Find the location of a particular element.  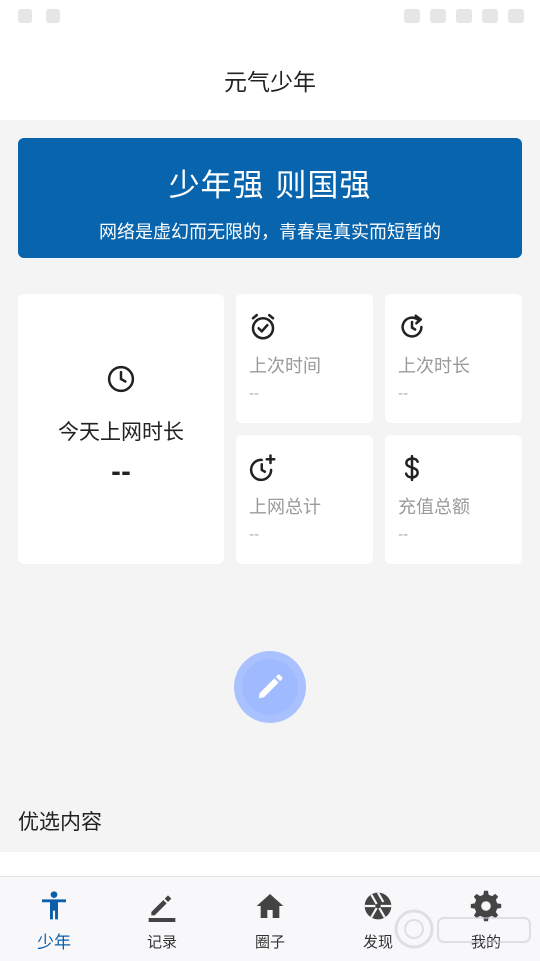

clock-plus-icon is located at coordinates (262, 468).